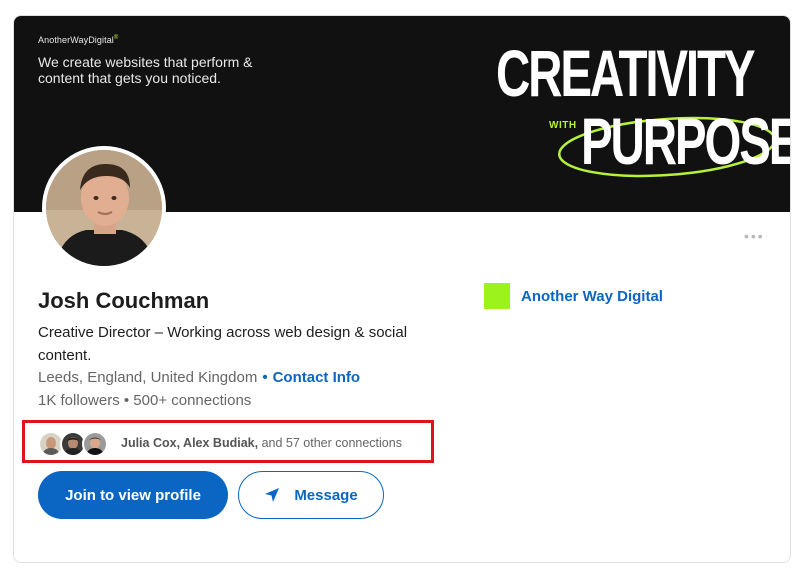  I want to click on more-options-icon: •••, so click(754, 236).